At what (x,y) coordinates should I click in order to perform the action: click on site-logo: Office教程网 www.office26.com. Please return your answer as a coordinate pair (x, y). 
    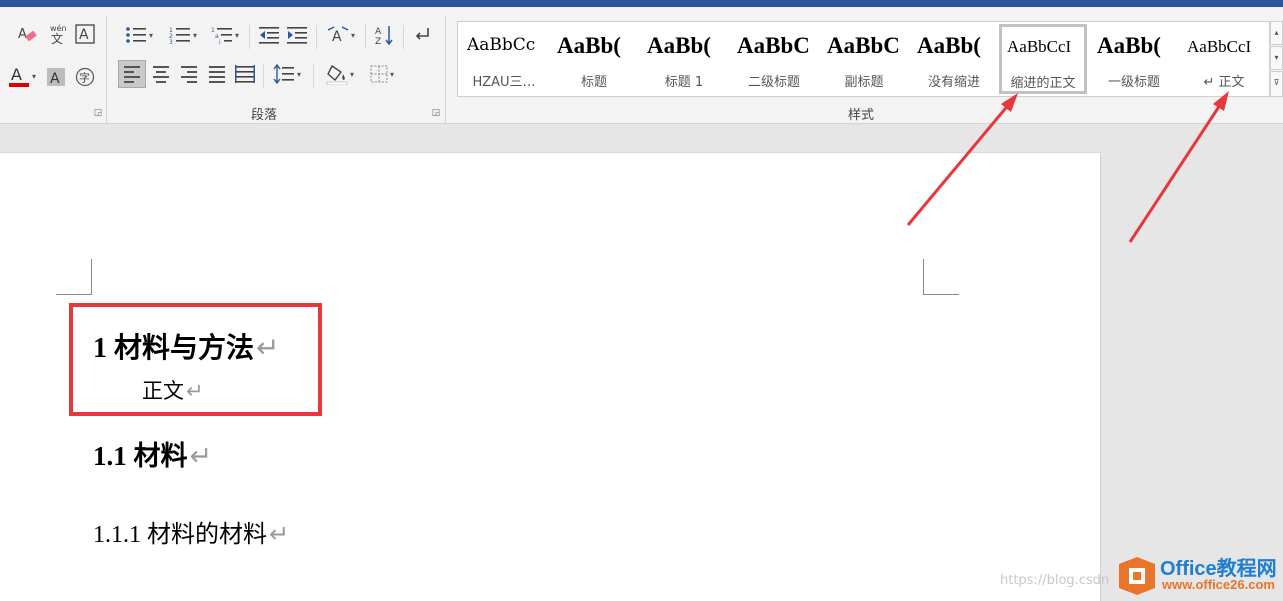
    Looking at the image, I should click on (1200, 575).